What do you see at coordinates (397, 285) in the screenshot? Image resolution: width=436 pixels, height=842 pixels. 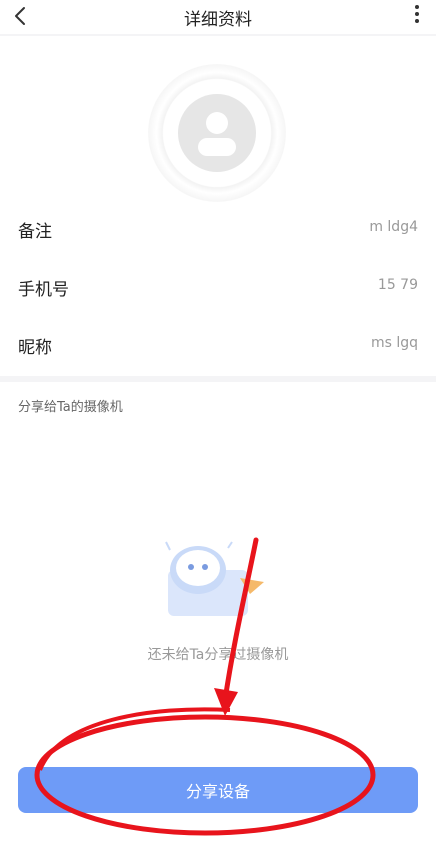 I see `phone-value: 15 79` at bounding box center [397, 285].